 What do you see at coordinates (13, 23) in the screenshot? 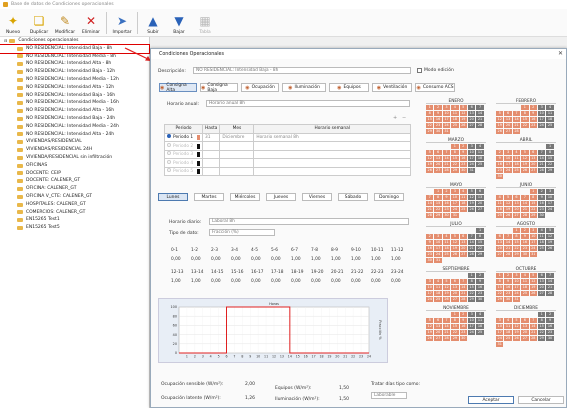
I see `new-button: ✦ Nuevo` at bounding box center [13, 23].